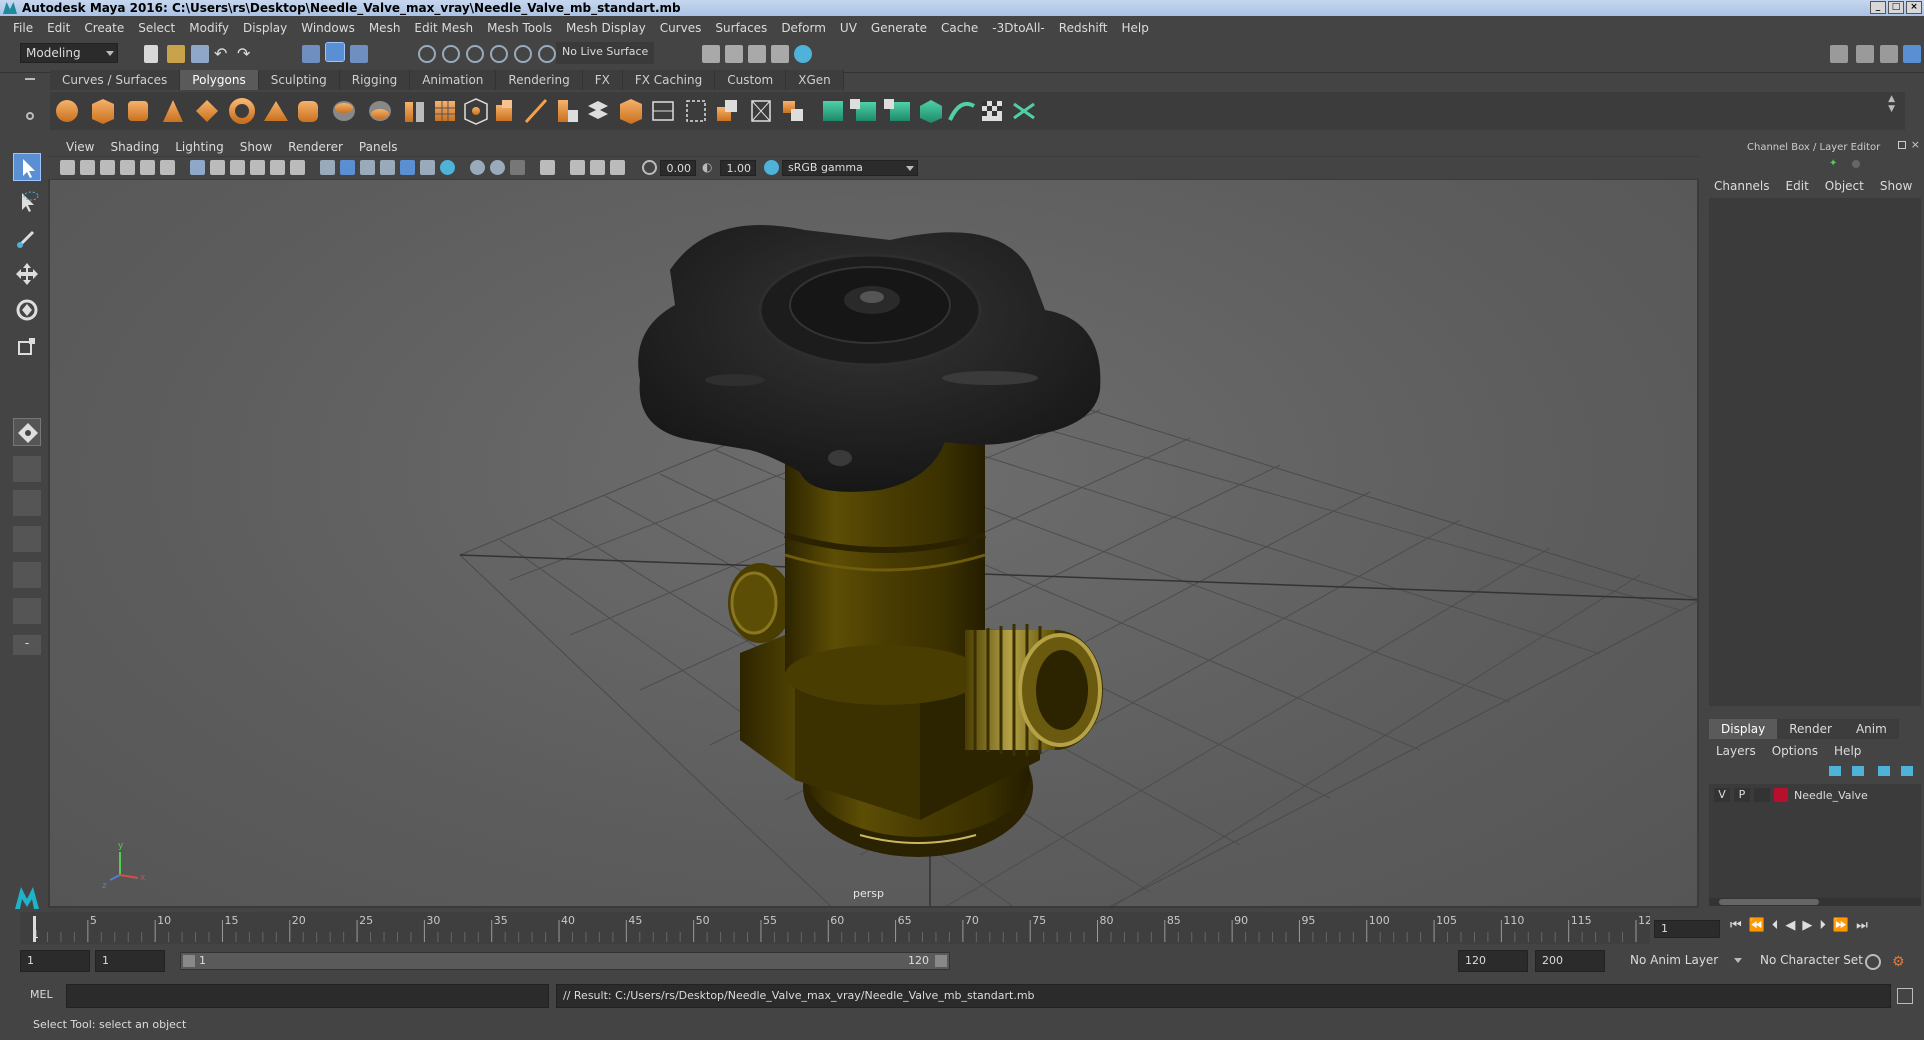 This screenshot has width=1924, height=1040. I want to click on menu-help: Help, so click(1134, 28).